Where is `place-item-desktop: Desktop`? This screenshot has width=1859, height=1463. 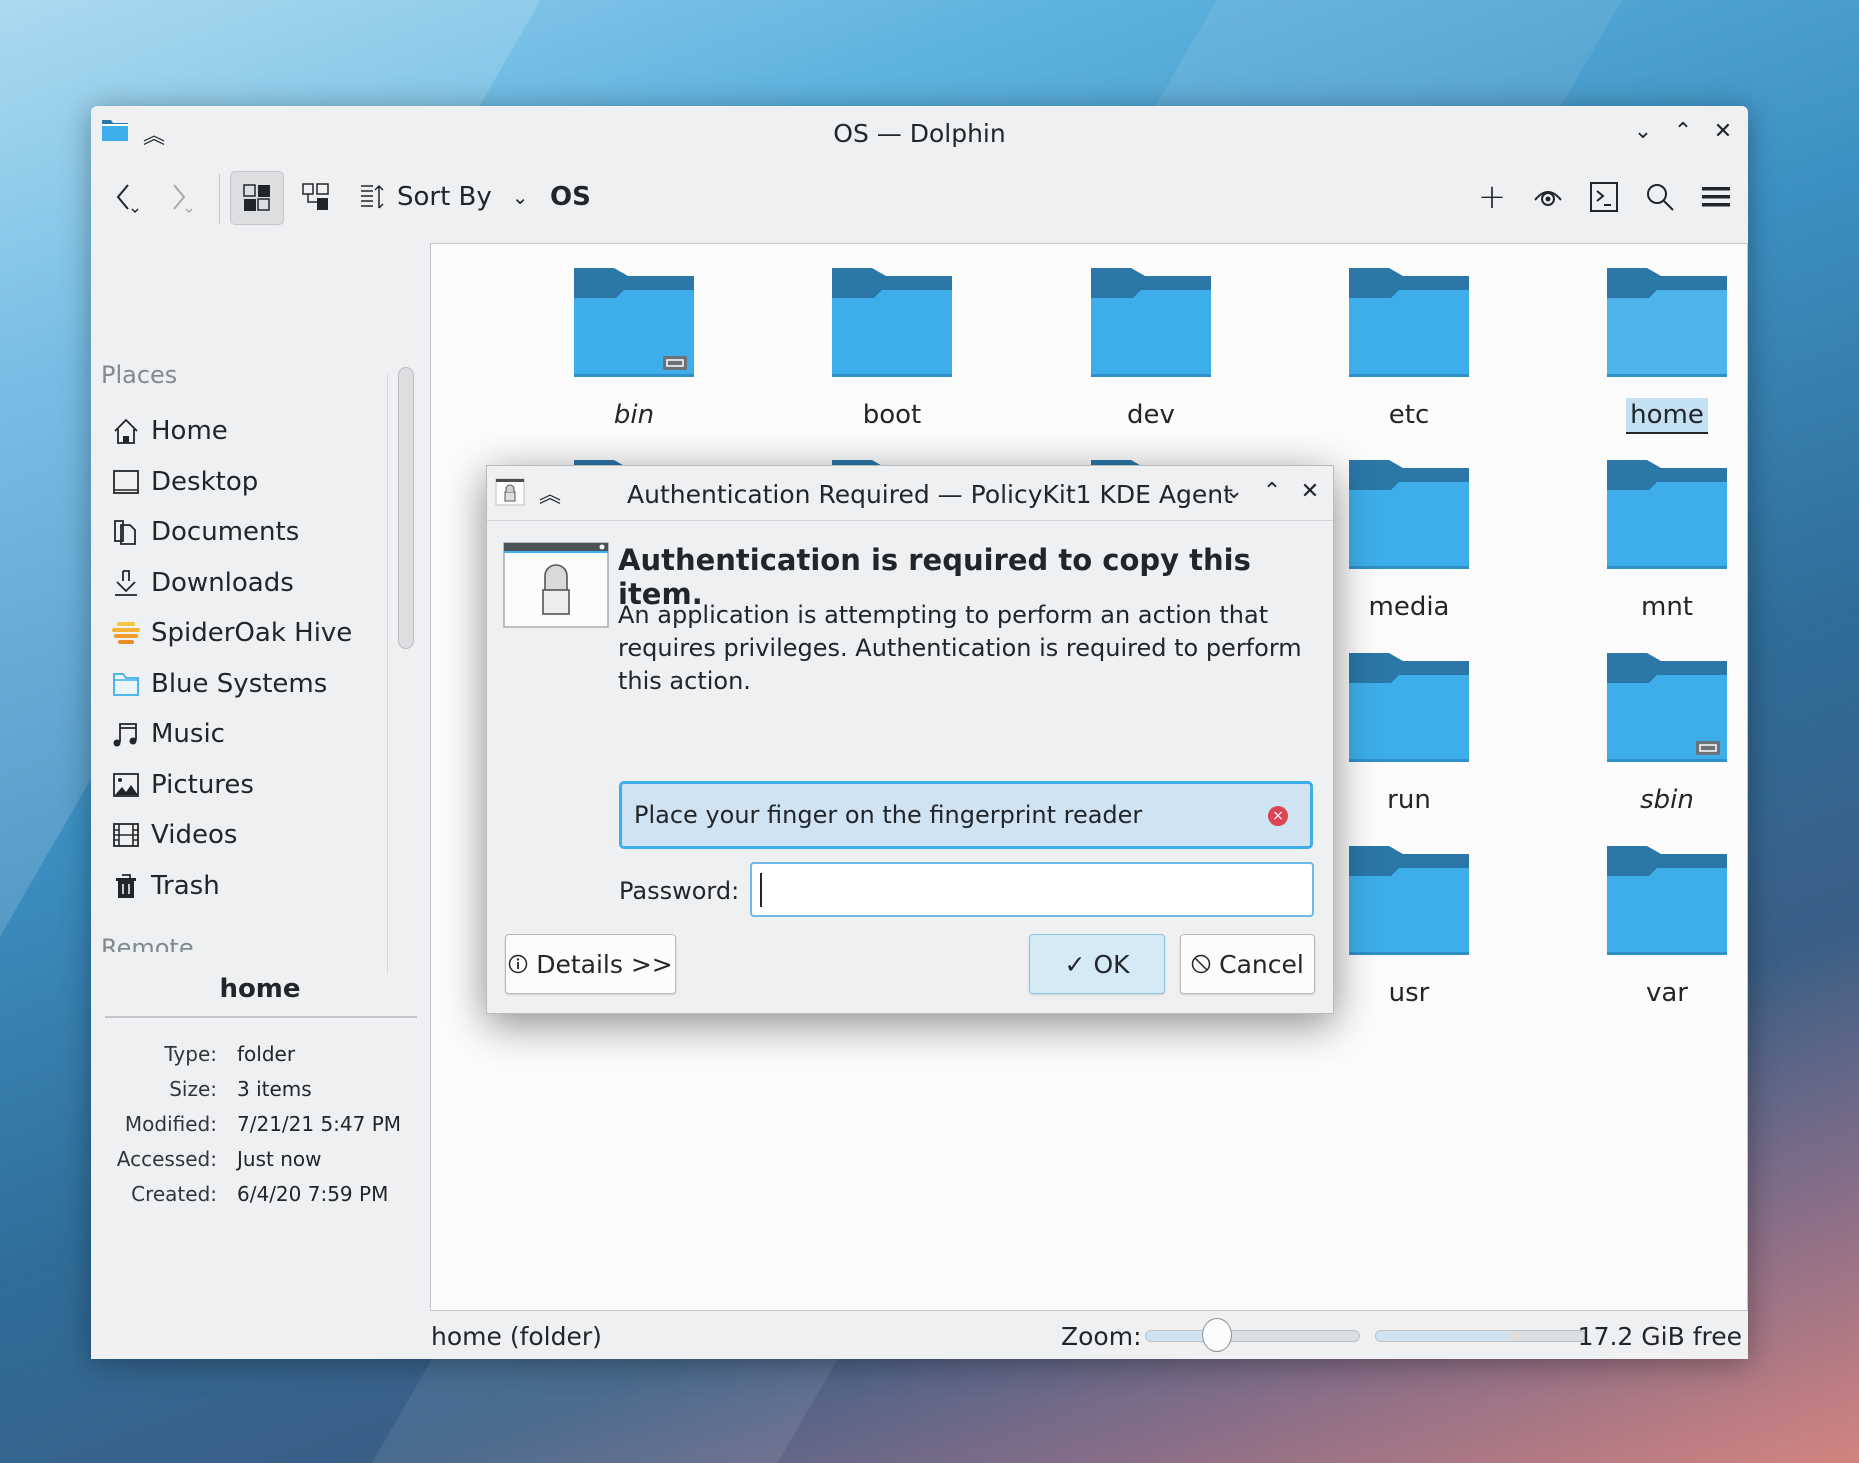
place-item-desktop: Desktop is located at coordinates (241, 482).